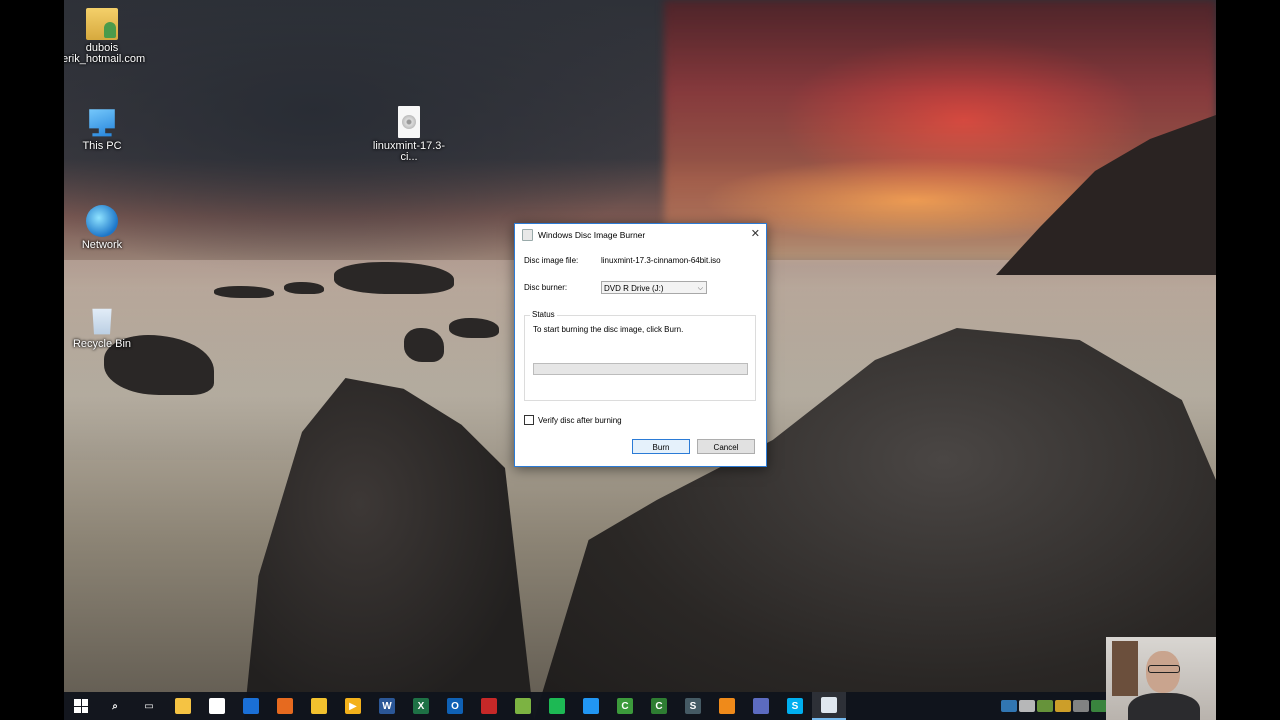  What do you see at coordinates (543, 314) in the screenshot?
I see `status-label: Status` at bounding box center [543, 314].